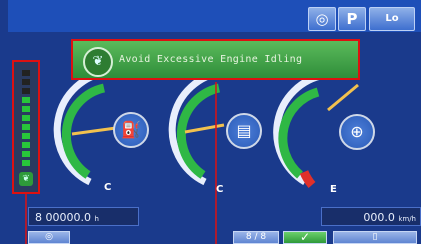 The image size is (421, 244). I want to click on gauge-3-scale-arc, so click(299, 133).